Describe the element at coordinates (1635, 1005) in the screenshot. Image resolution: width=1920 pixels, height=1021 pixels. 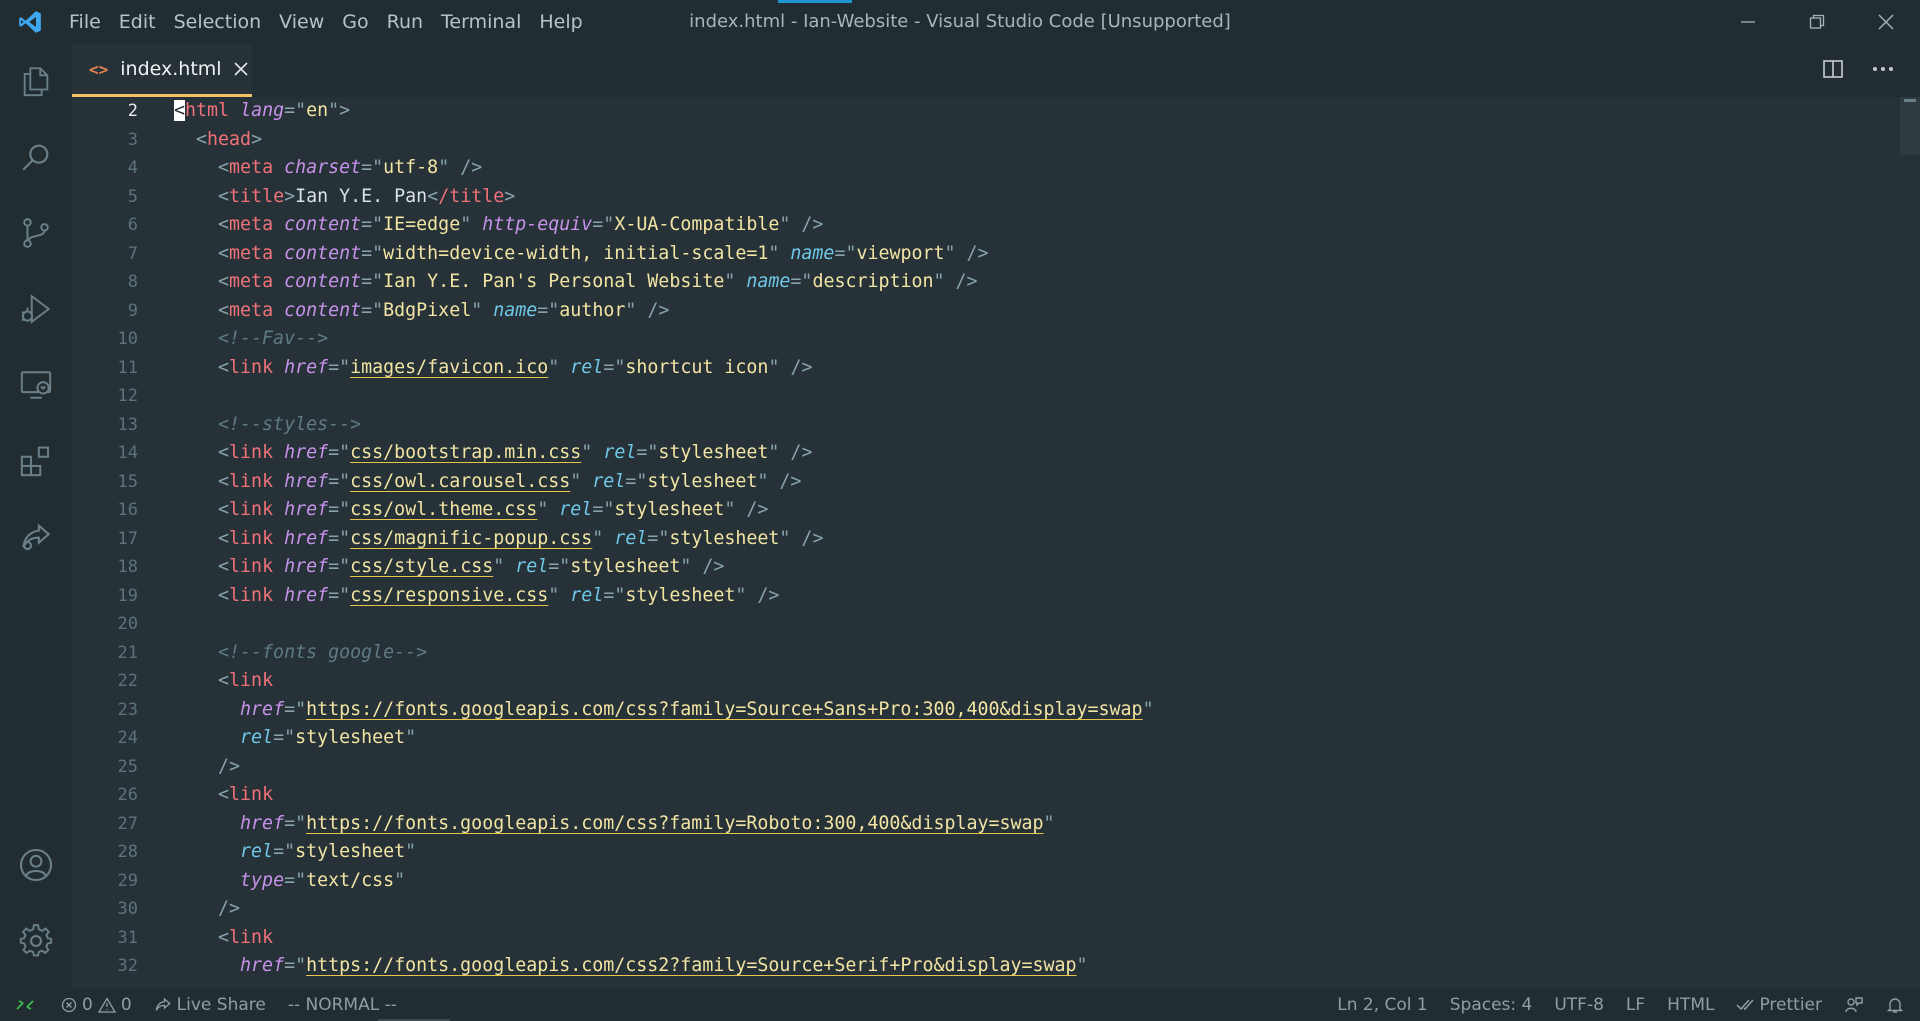
I see `end-of-line: LF` at that location.